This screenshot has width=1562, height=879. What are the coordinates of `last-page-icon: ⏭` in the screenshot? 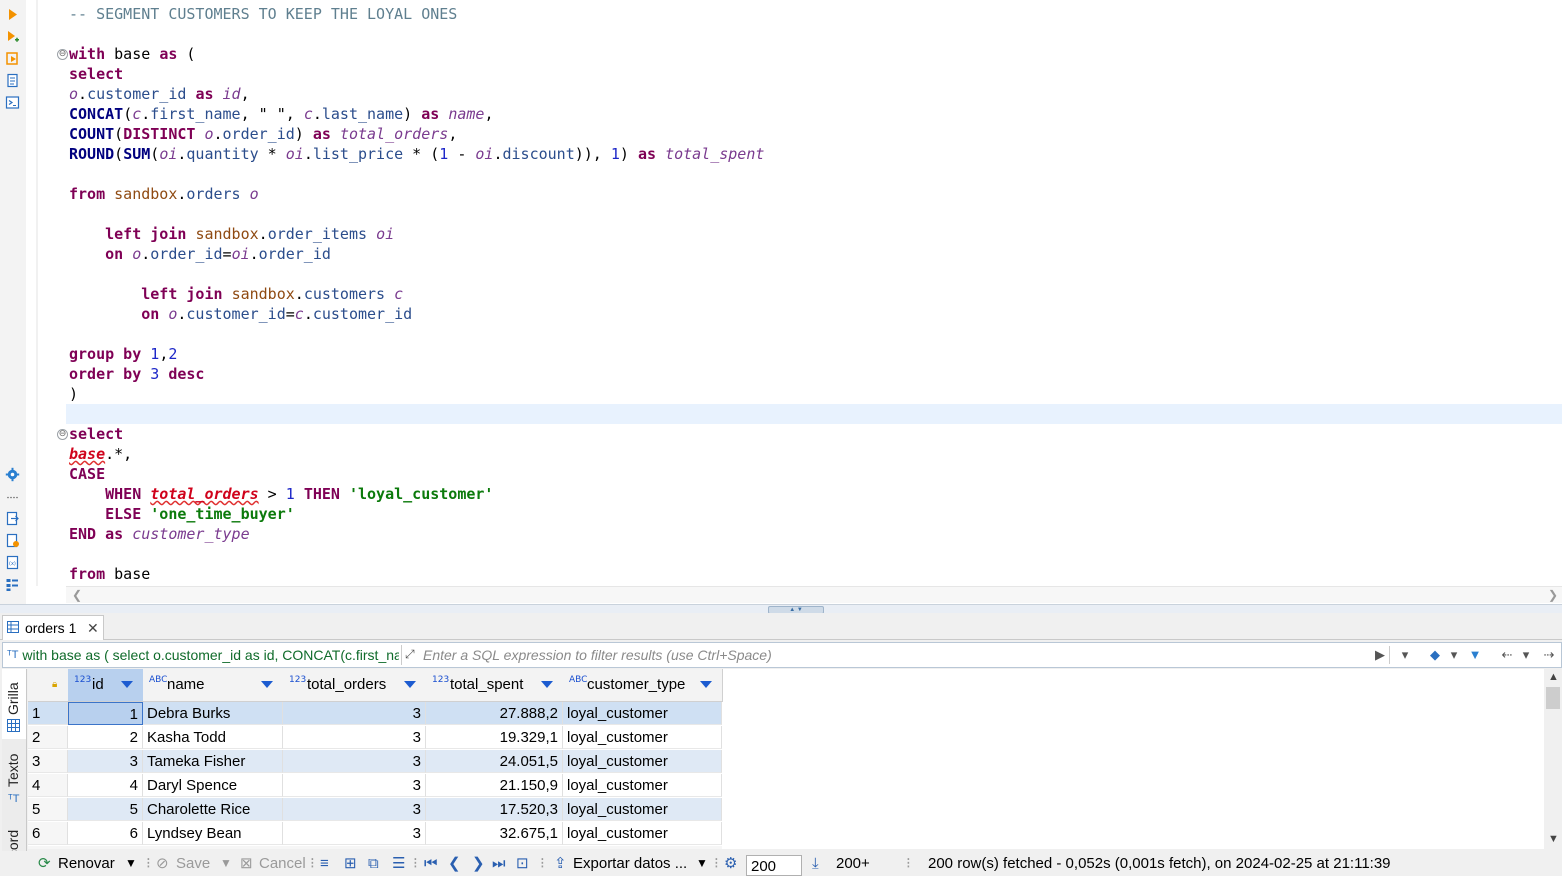 It's located at (499, 863).